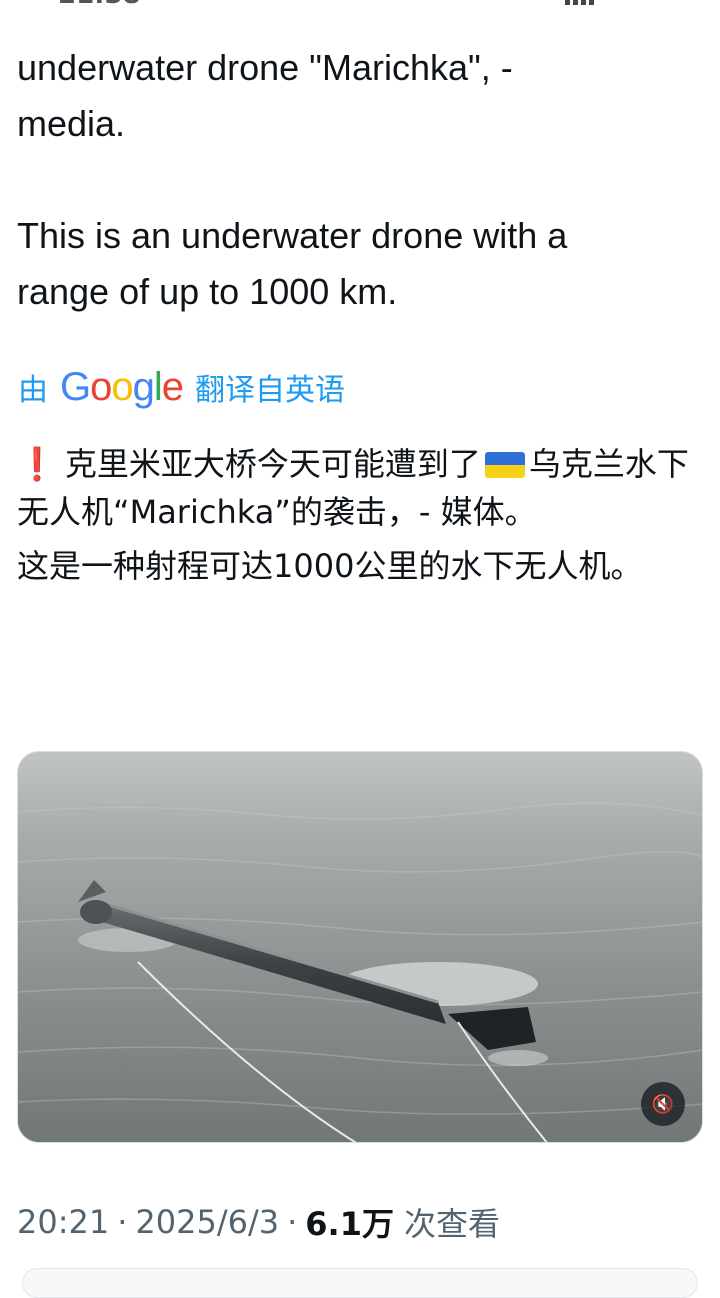 This screenshot has width=720, height=1298. What do you see at coordinates (330, 566) in the screenshot?
I see `translated-paragraph: 这是一种射程可达1000公里的水下无人机。` at bounding box center [330, 566].